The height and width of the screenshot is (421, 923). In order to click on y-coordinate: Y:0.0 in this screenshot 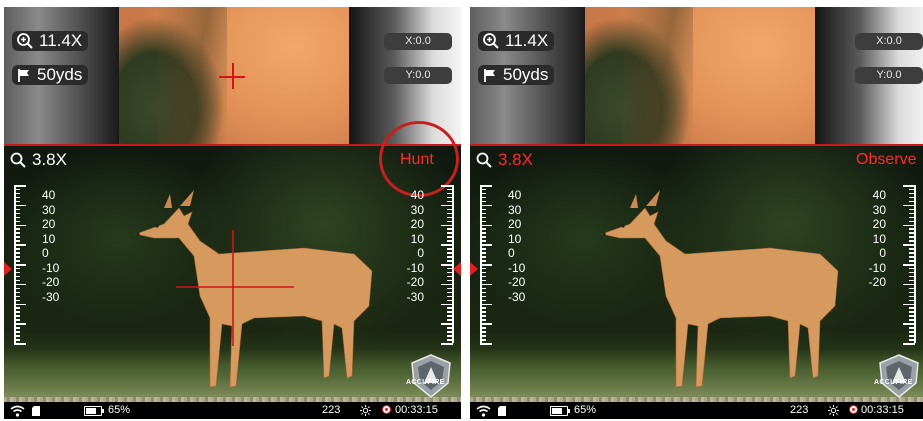, I will do `click(418, 75)`.